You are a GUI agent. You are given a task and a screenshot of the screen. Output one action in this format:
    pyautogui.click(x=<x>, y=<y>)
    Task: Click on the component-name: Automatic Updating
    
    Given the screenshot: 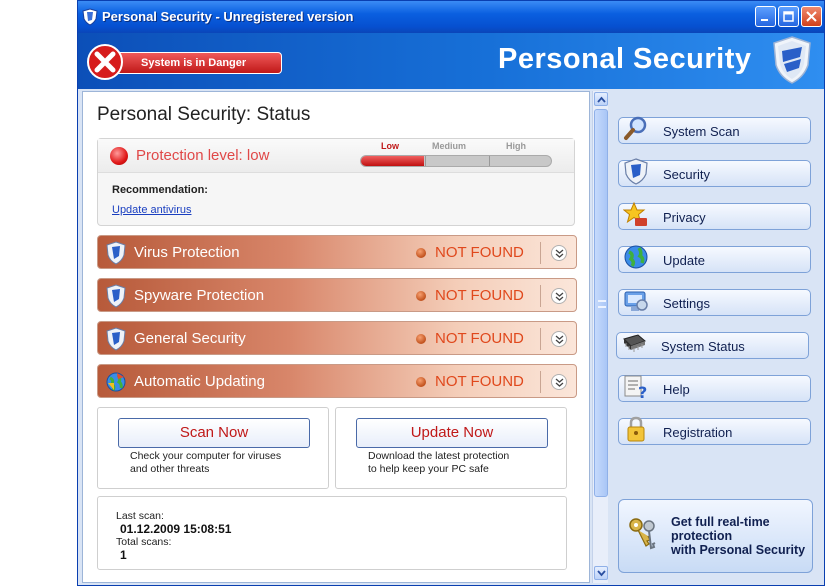 What is the action you would take?
    pyautogui.click(x=199, y=381)
    